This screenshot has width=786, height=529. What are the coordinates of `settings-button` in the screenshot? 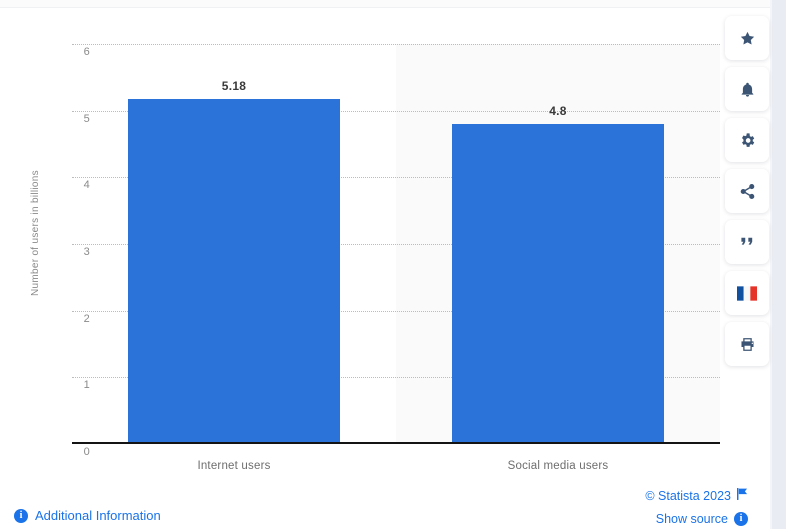 It's located at (747, 140).